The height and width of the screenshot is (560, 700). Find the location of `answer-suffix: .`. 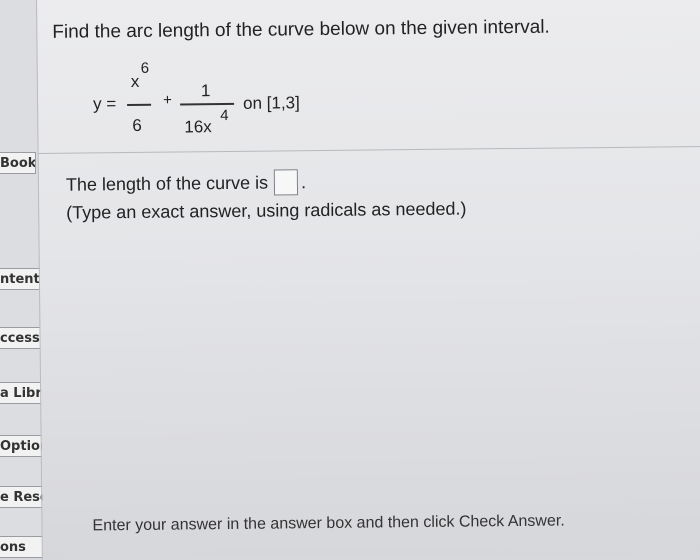

answer-suffix: . is located at coordinates (303, 181).